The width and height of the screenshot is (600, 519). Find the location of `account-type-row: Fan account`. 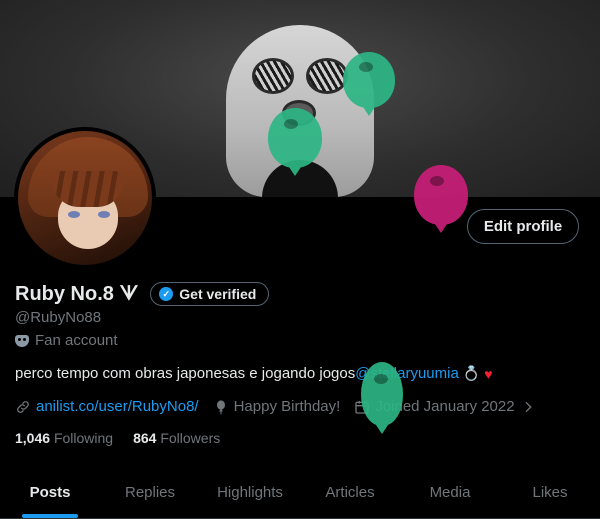

account-type-row: Fan account is located at coordinates (66, 340).